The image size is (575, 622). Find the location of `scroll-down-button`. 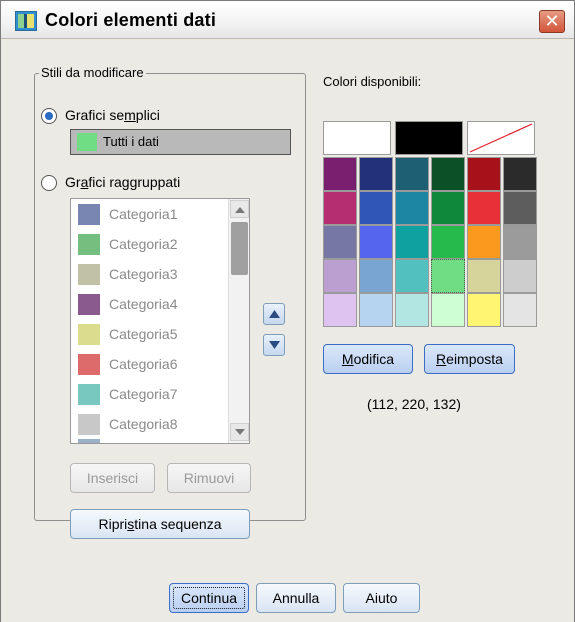

scroll-down-button is located at coordinates (239, 432).